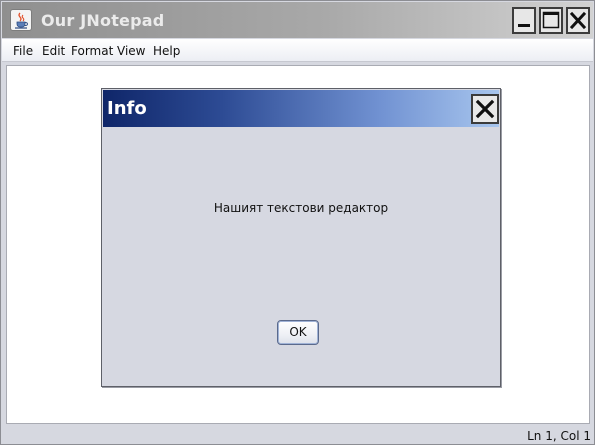  I want to click on maximize-button, so click(551, 20).